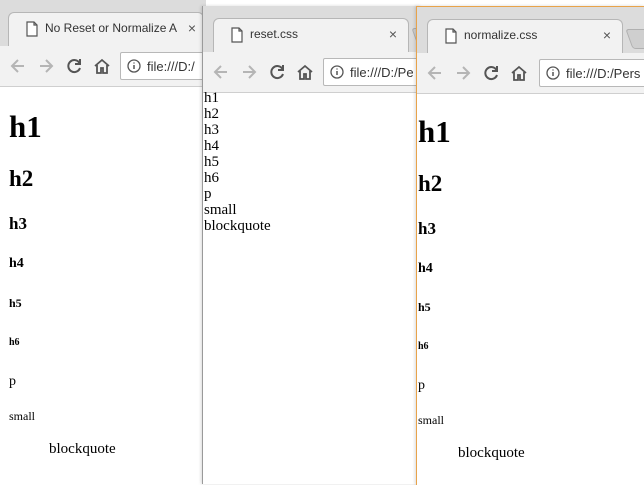  What do you see at coordinates (382, 72) in the screenshot?
I see `url-text: file:///D:/Pe` at bounding box center [382, 72].